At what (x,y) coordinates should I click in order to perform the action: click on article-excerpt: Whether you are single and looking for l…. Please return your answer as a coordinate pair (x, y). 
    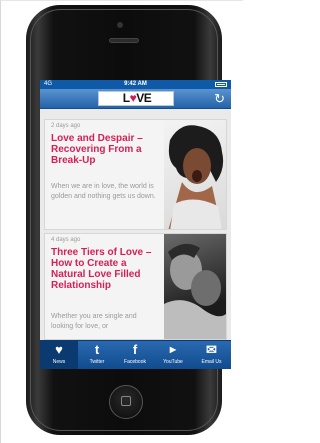
    Looking at the image, I should click on (94, 321).